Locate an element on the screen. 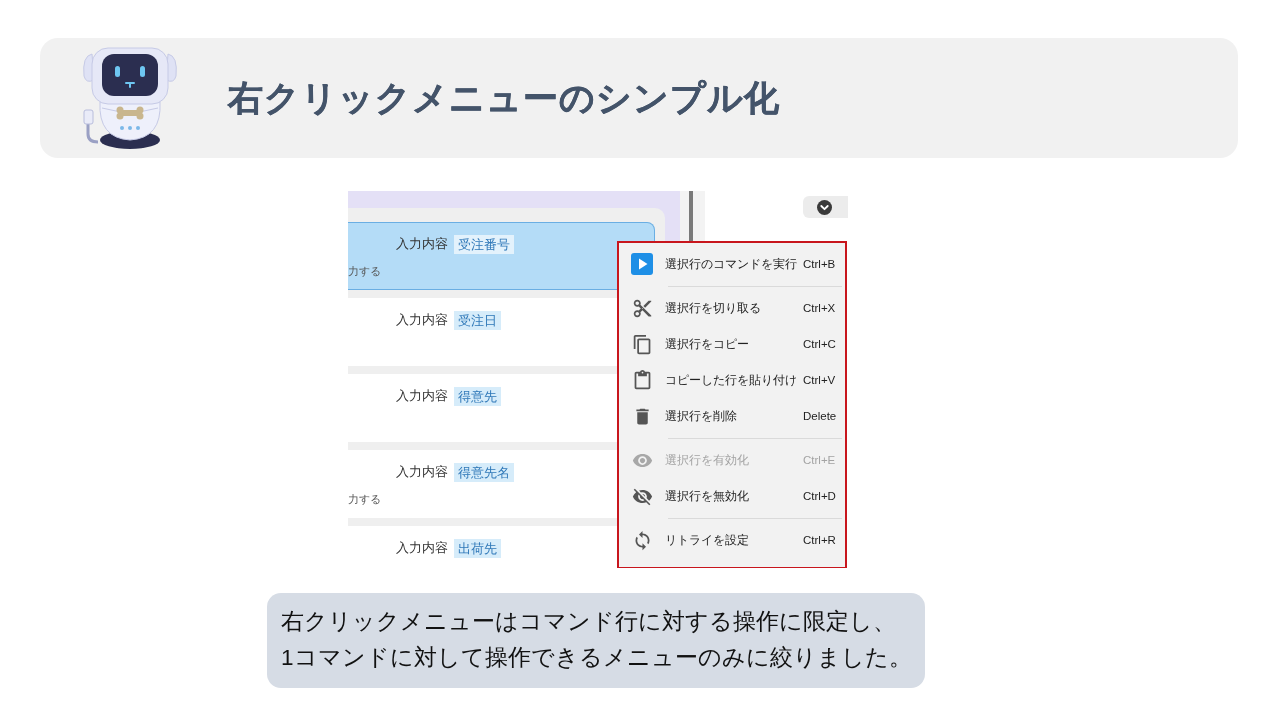 This screenshot has height=720, width=1280. menu-item: リトライを設定 is located at coordinates (734, 540).